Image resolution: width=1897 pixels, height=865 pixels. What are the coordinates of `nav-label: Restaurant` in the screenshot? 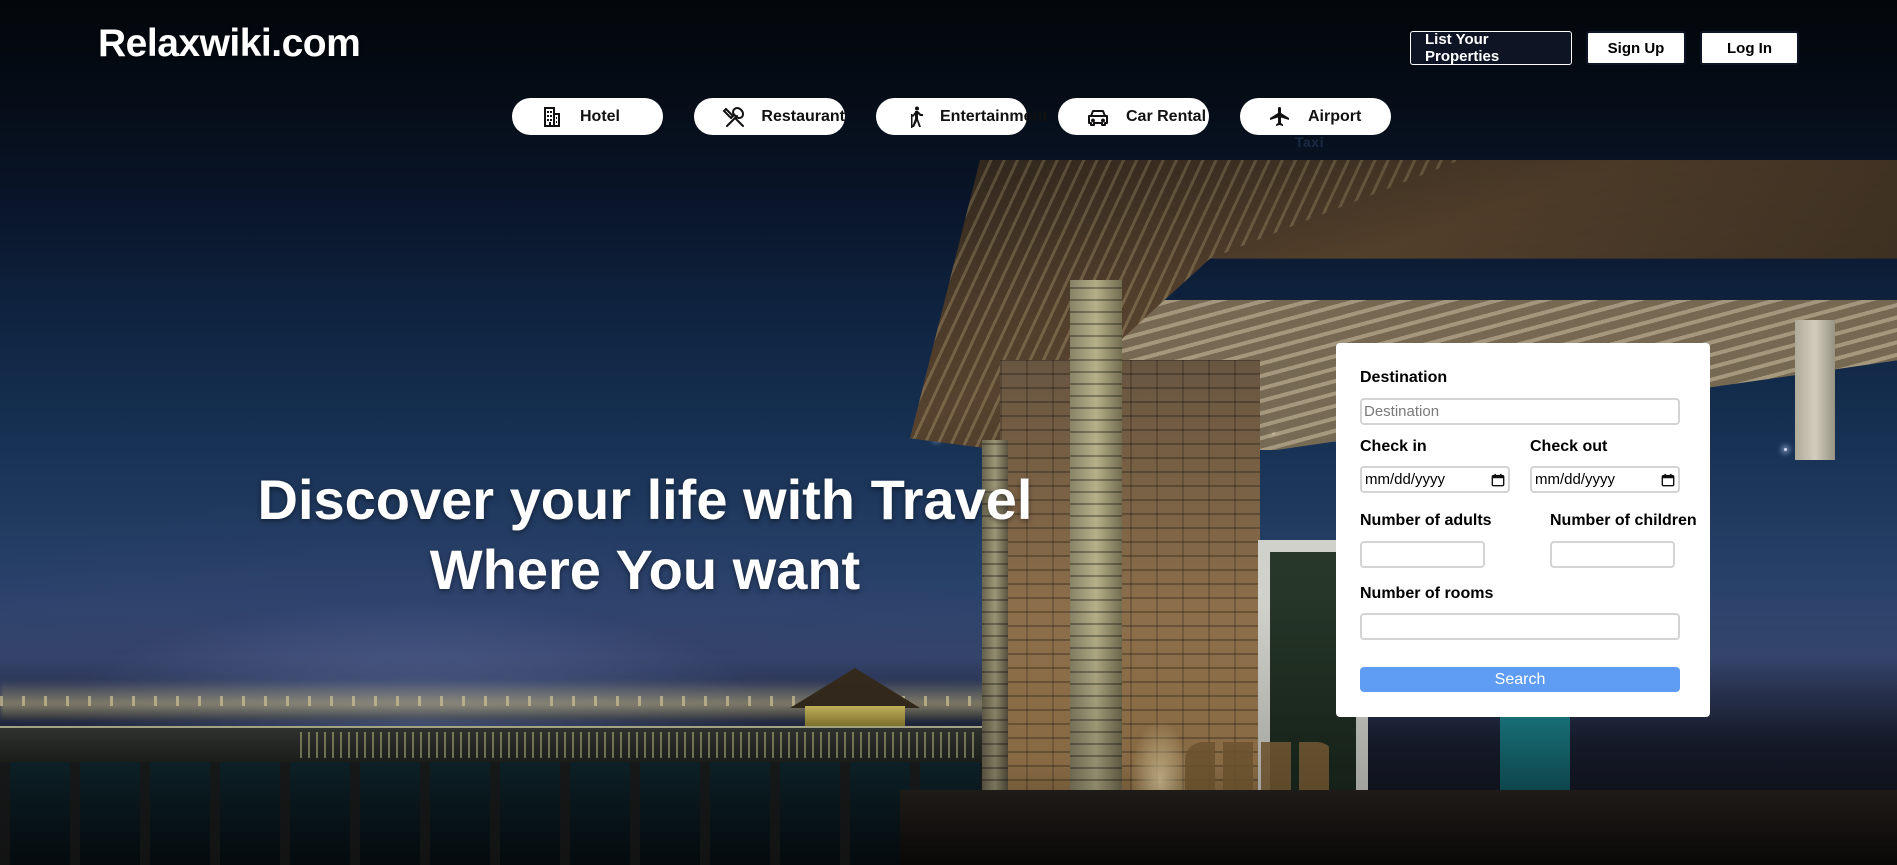 It's located at (803, 116).